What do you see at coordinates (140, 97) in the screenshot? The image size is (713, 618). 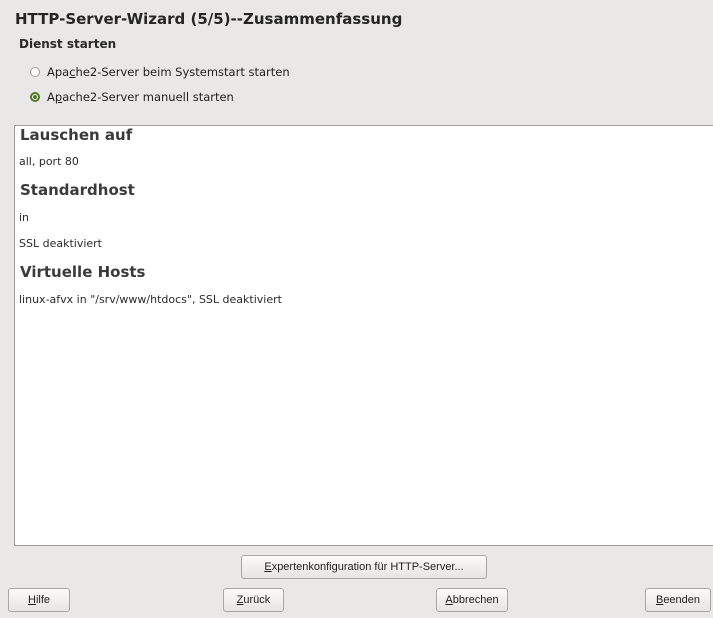 I see `radio-label-start-manually: Apache2-Server manuell starten` at bounding box center [140, 97].